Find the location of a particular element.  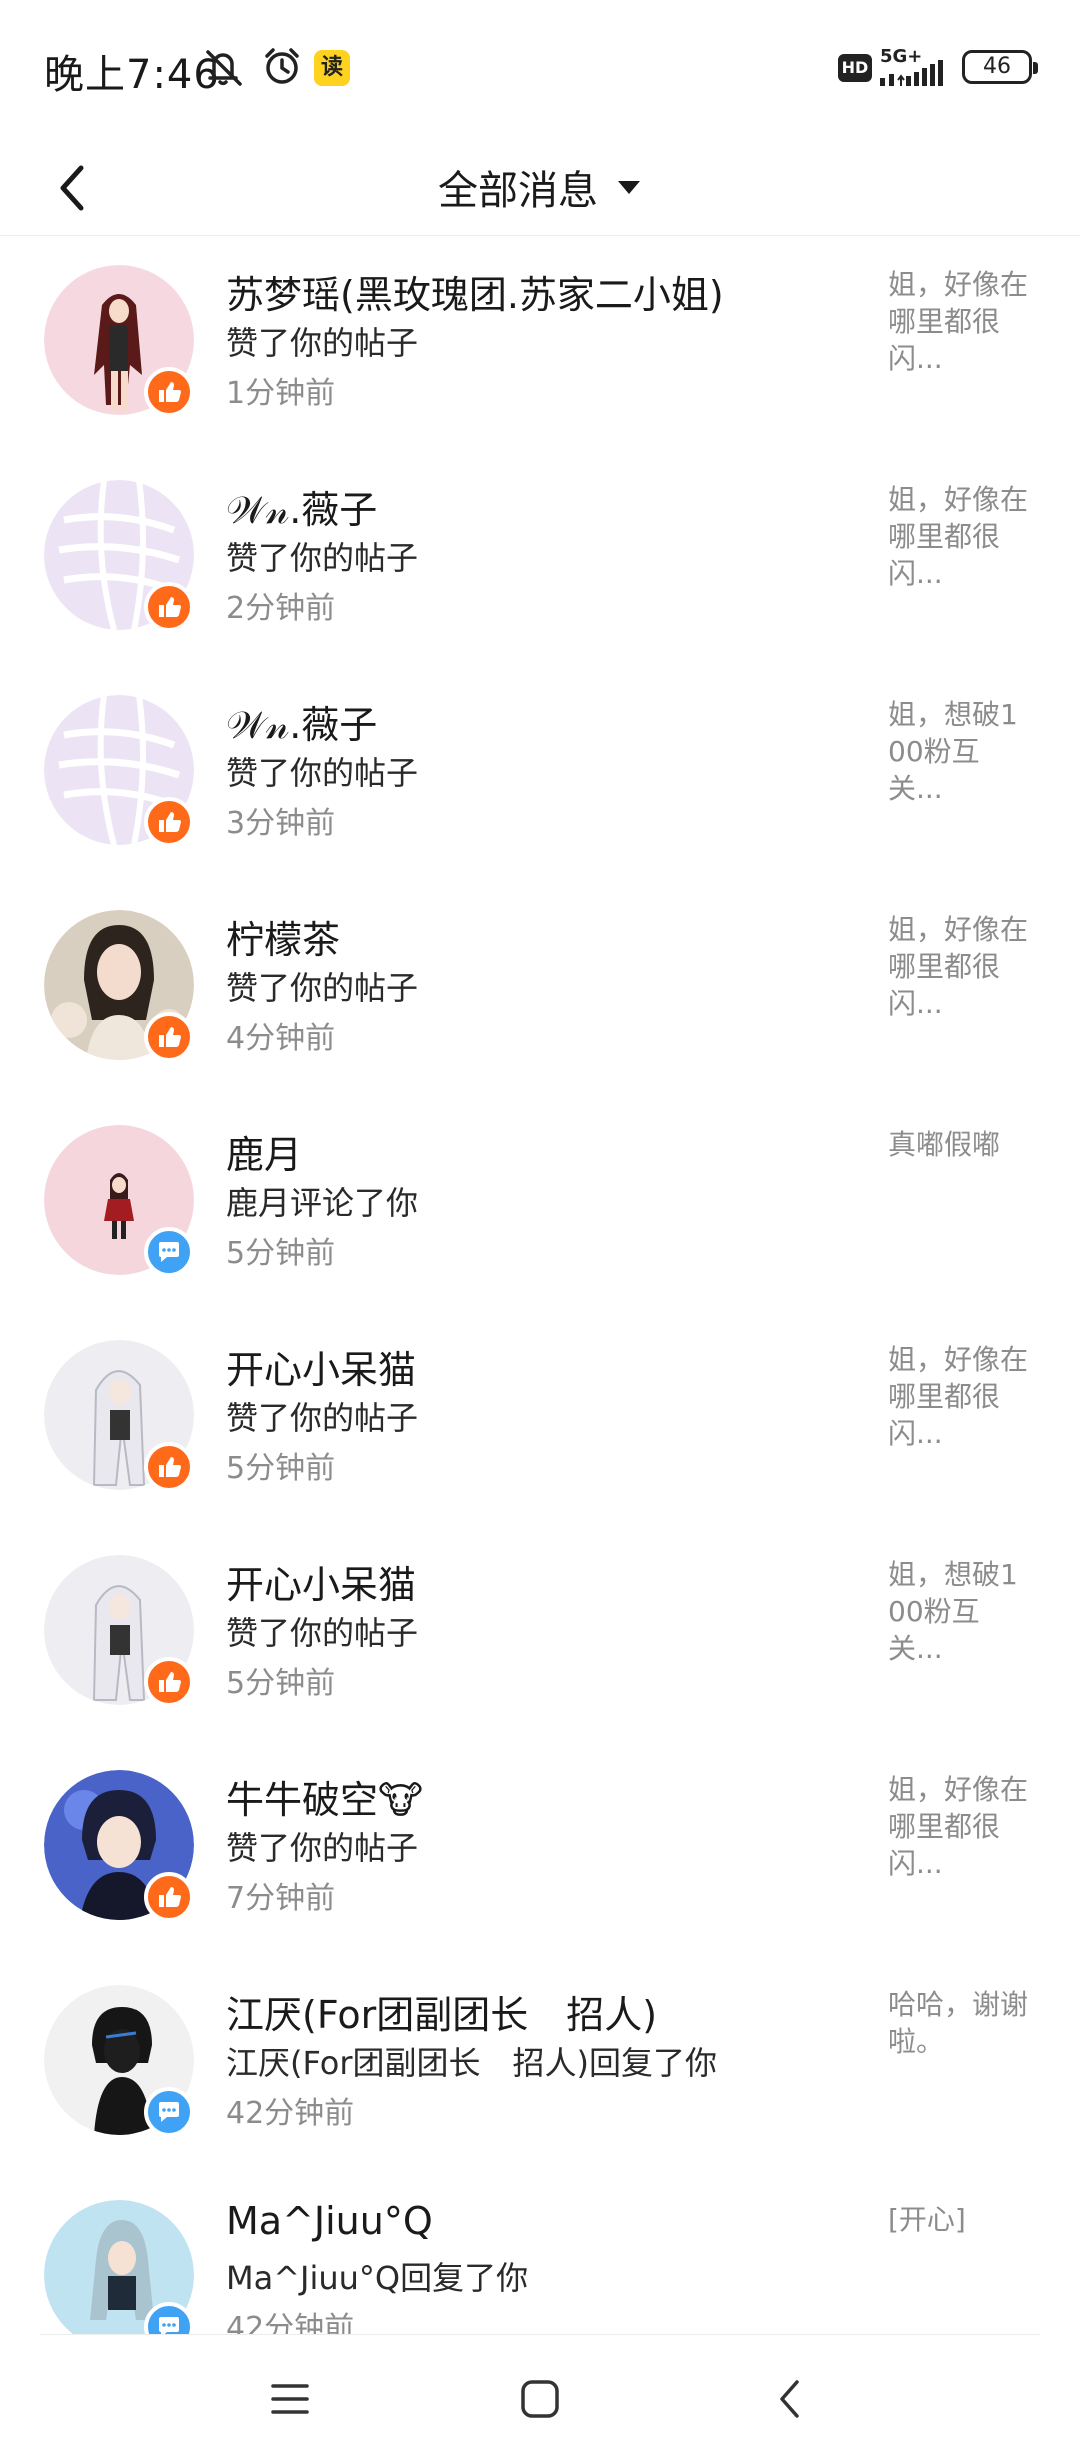

sender-name: Ma^Jiuu°Q is located at coordinates (329, 2221).